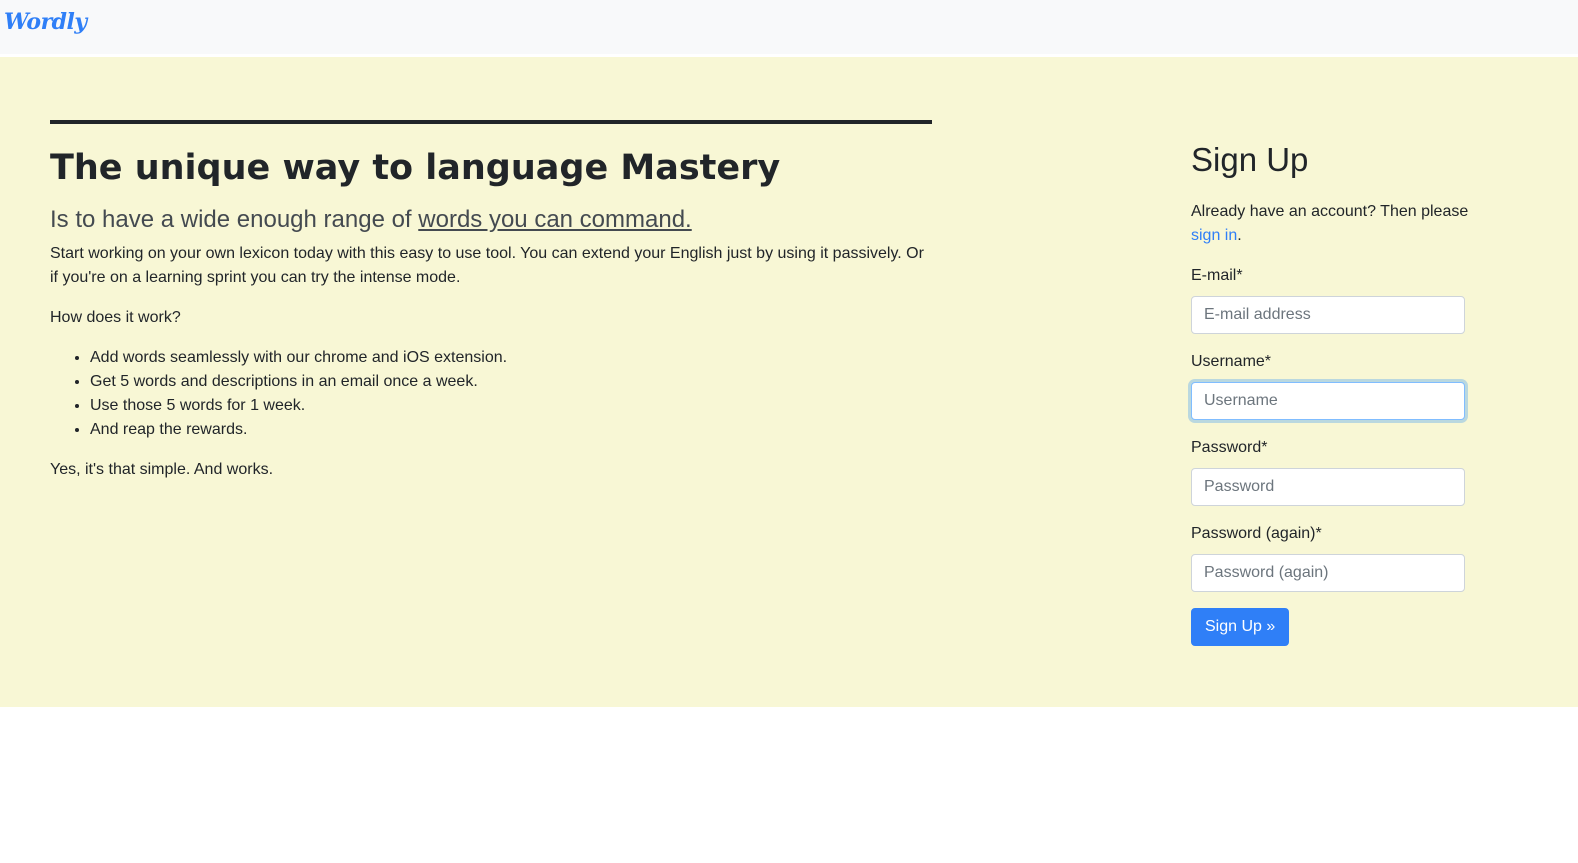 The width and height of the screenshot is (1578, 863). What do you see at coordinates (511, 406) in the screenshot?
I see `list-item: Use those 5 words for 1 week.` at bounding box center [511, 406].